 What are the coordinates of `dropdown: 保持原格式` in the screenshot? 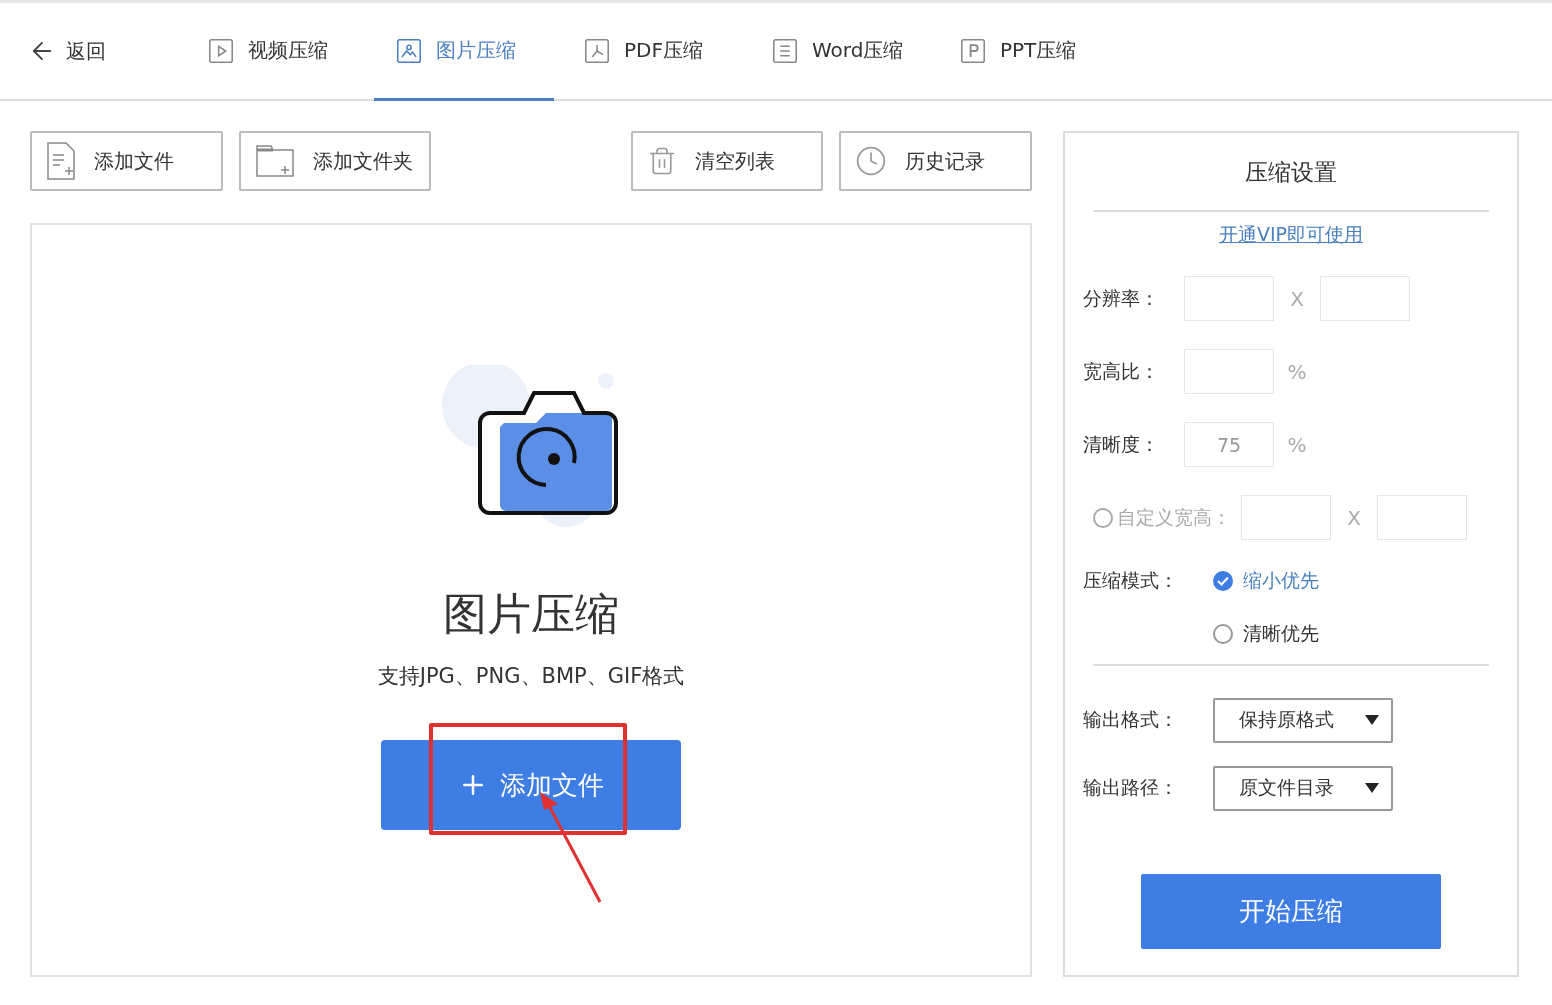 It's located at (1303, 720).